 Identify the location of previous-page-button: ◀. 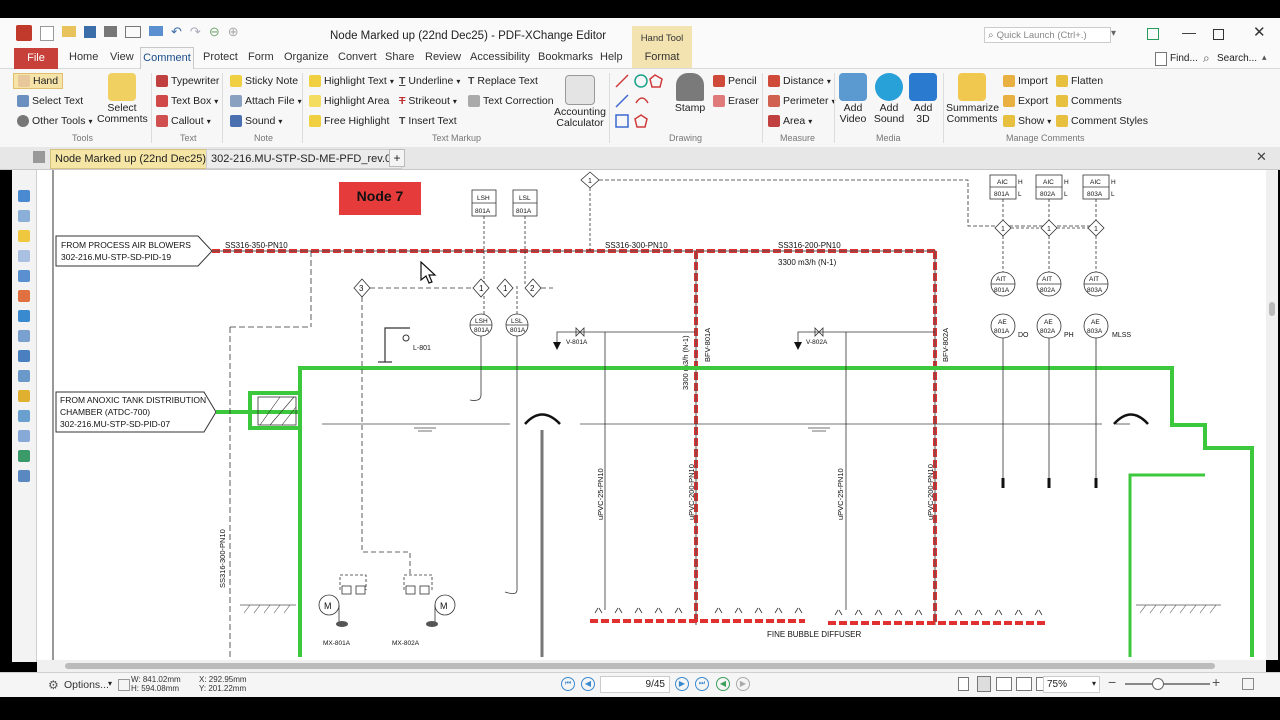
(588, 684).